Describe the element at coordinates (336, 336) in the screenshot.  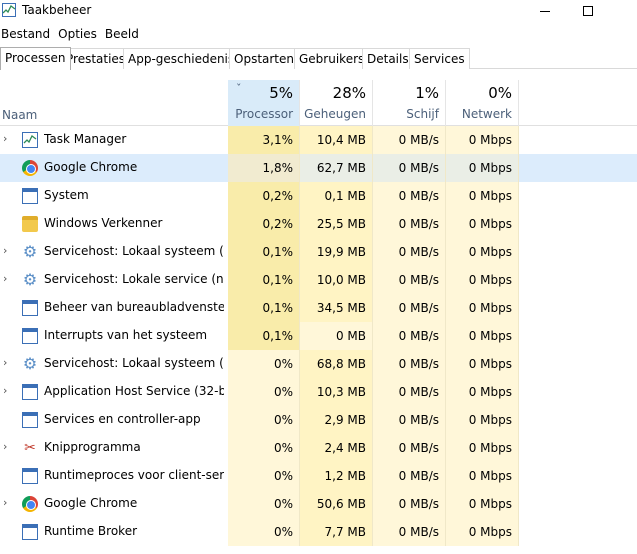
I see `cell-memory: 0 MB` at that location.